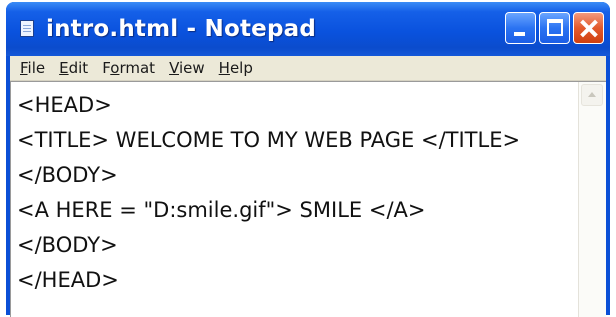 The width and height of the screenshot is (616, 317). I want to click on menu-bar: File Edit Format View Help, so click(308, 68).